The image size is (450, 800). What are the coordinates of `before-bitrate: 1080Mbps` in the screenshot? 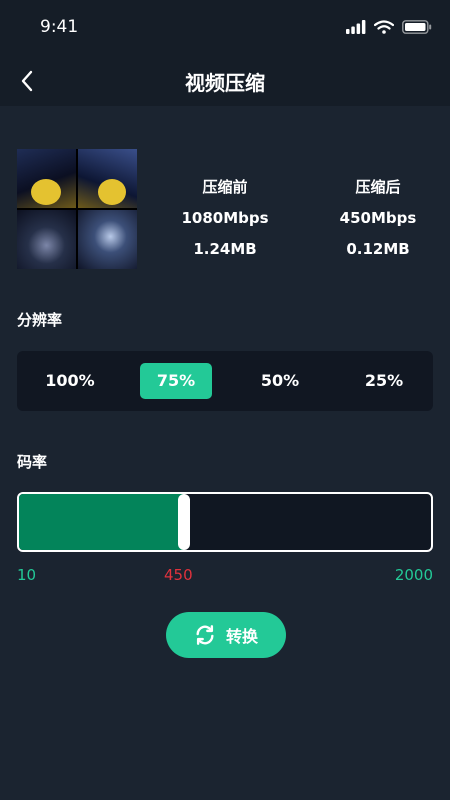 It's located at (225, 218).